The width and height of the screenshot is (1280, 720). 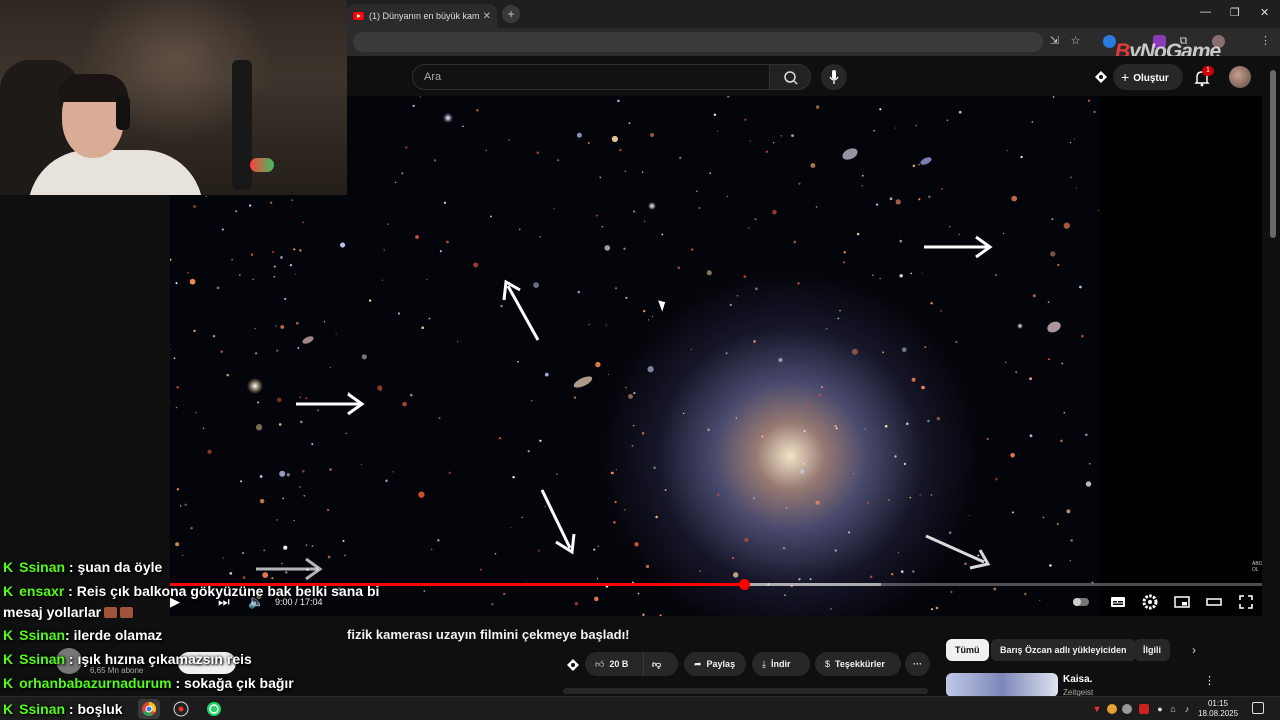 What do you see at coordinates (1081, 602) in the screenshot?
I see `autoplay-toggle-icon` at bounding box center [1081, 602].